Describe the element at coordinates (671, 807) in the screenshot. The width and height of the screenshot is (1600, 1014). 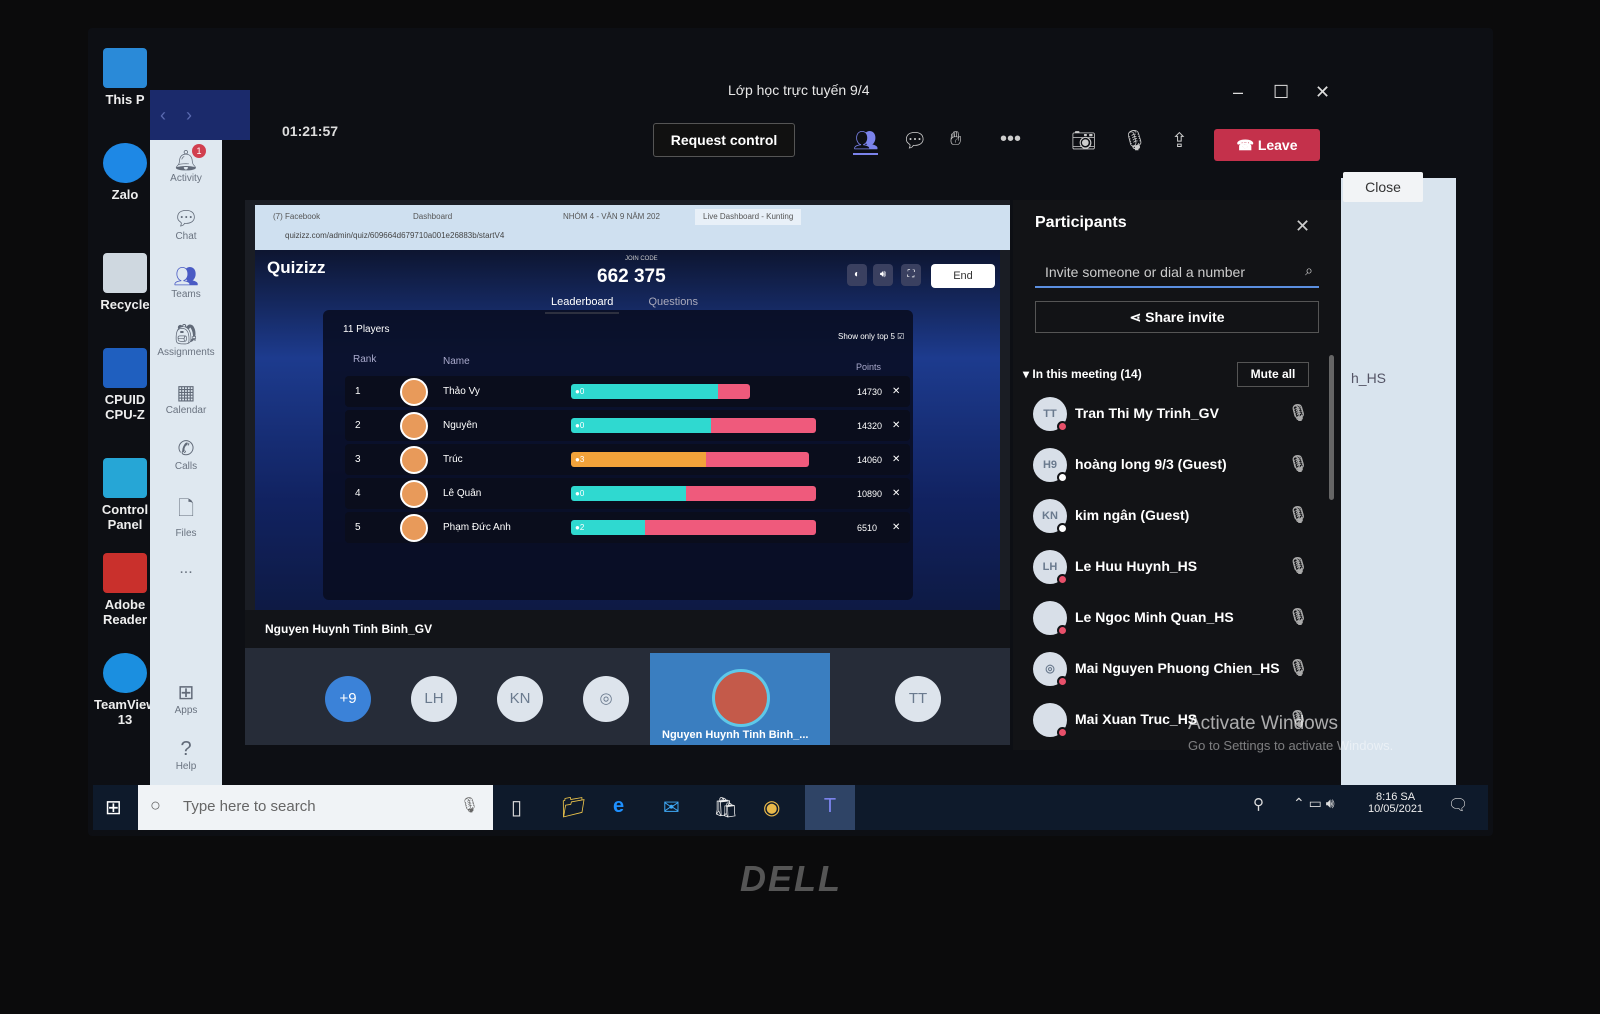
I see `mail-icon: ✉` at that location.